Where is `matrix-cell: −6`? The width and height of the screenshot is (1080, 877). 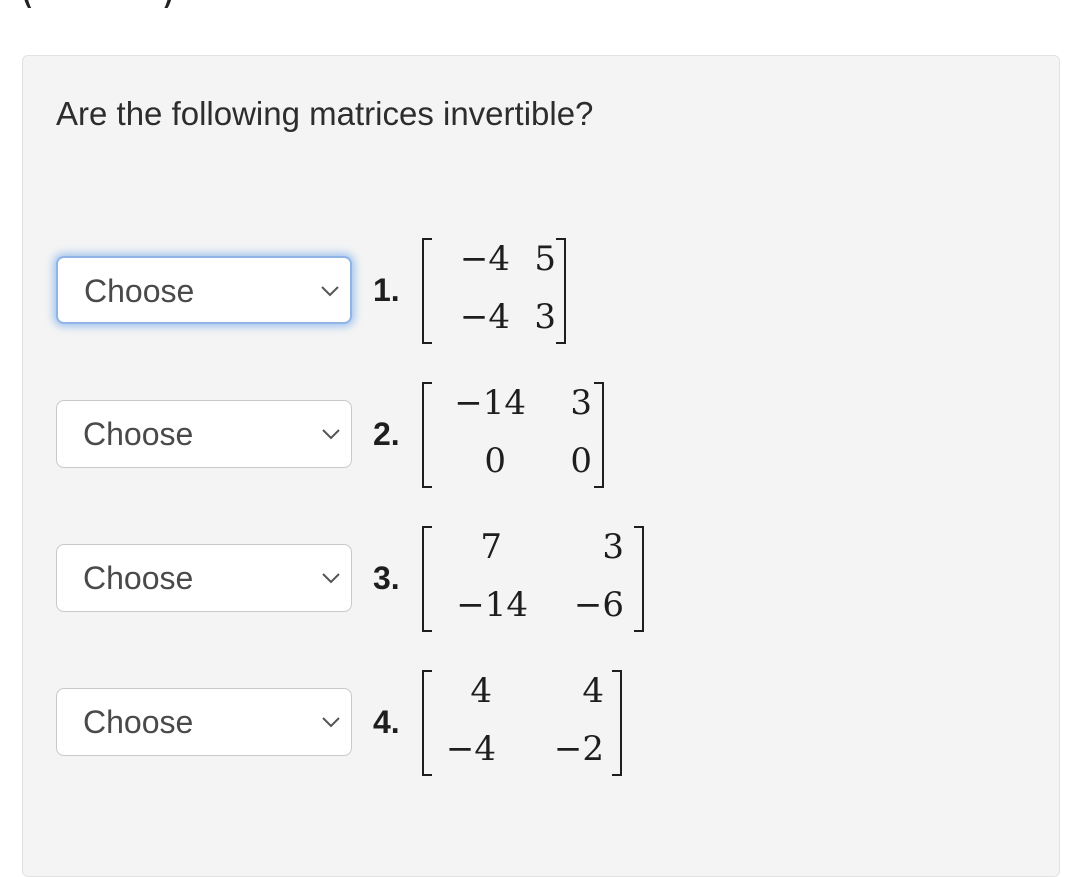 matrix-cell: −6 is located at coordinates (598, 605).